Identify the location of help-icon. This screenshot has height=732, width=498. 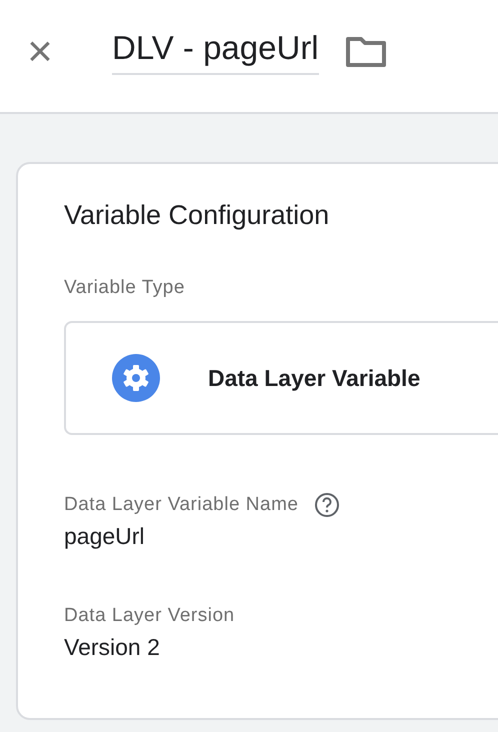
(327, 505).